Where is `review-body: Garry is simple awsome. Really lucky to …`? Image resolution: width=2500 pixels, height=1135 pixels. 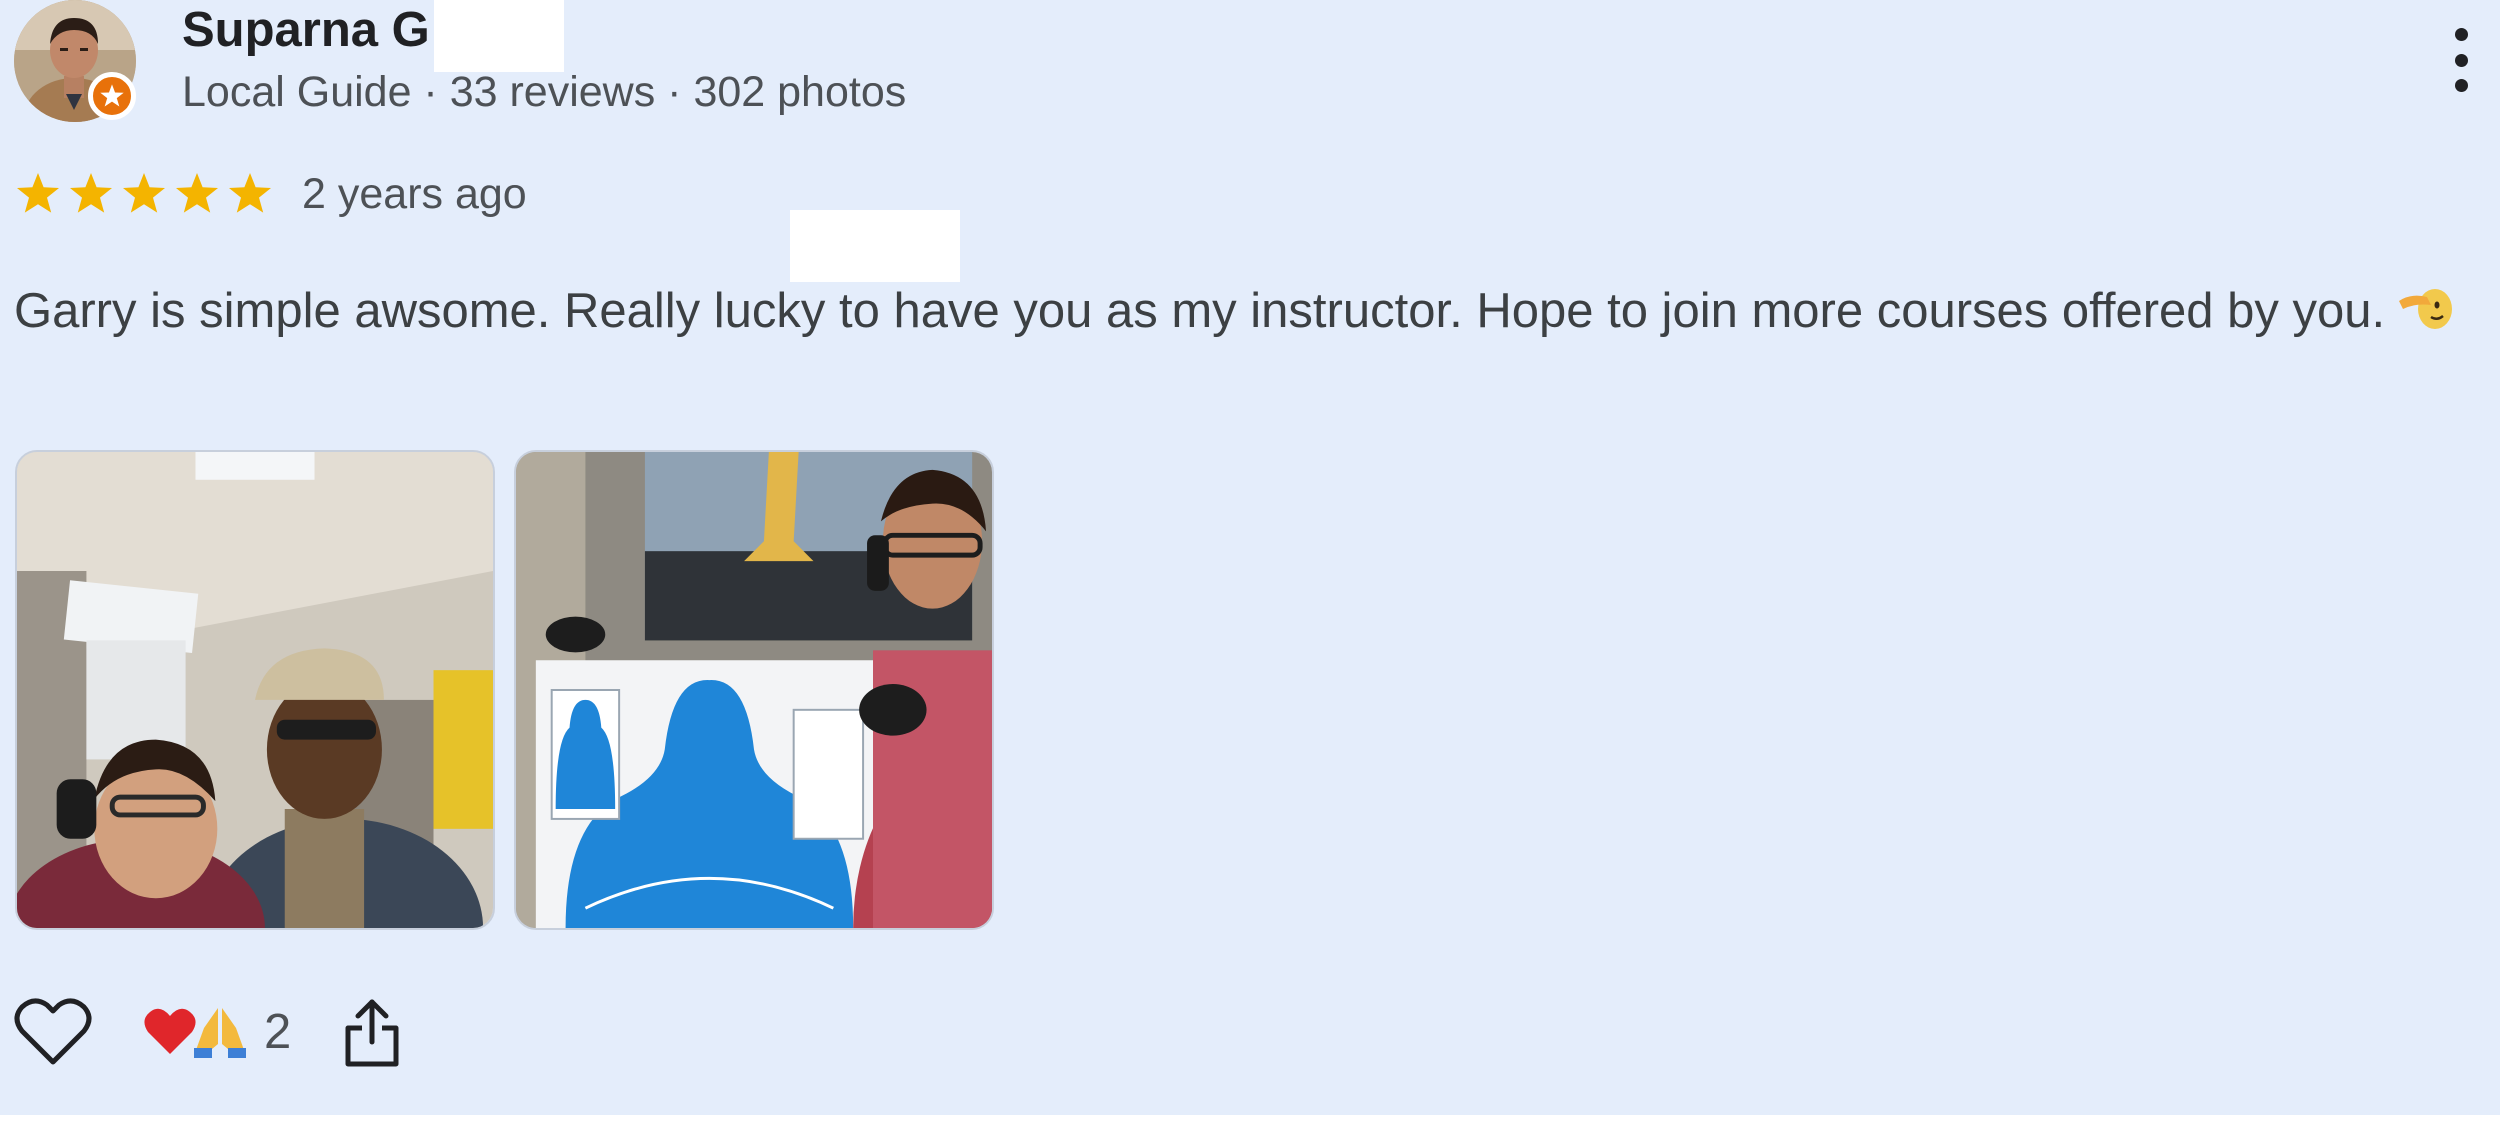 review-body: Garry is simple awsome. Really lucky to … is located at coordinates (1200, 311).